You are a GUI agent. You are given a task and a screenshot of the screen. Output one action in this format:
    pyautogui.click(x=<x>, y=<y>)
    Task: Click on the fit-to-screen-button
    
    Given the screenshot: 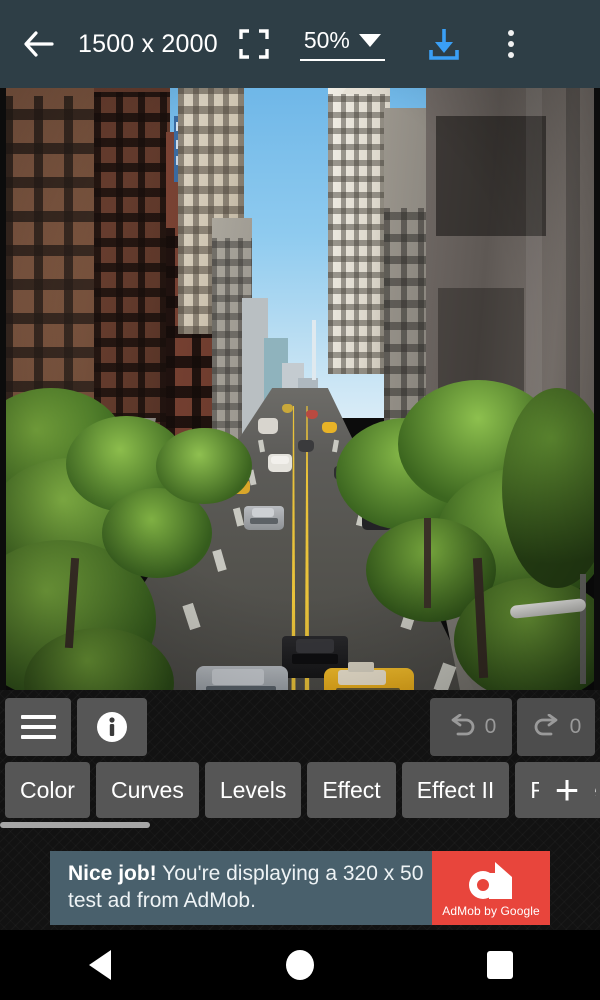 What is the action you would take?
    pyautogui.click(x=254, y=44)
    